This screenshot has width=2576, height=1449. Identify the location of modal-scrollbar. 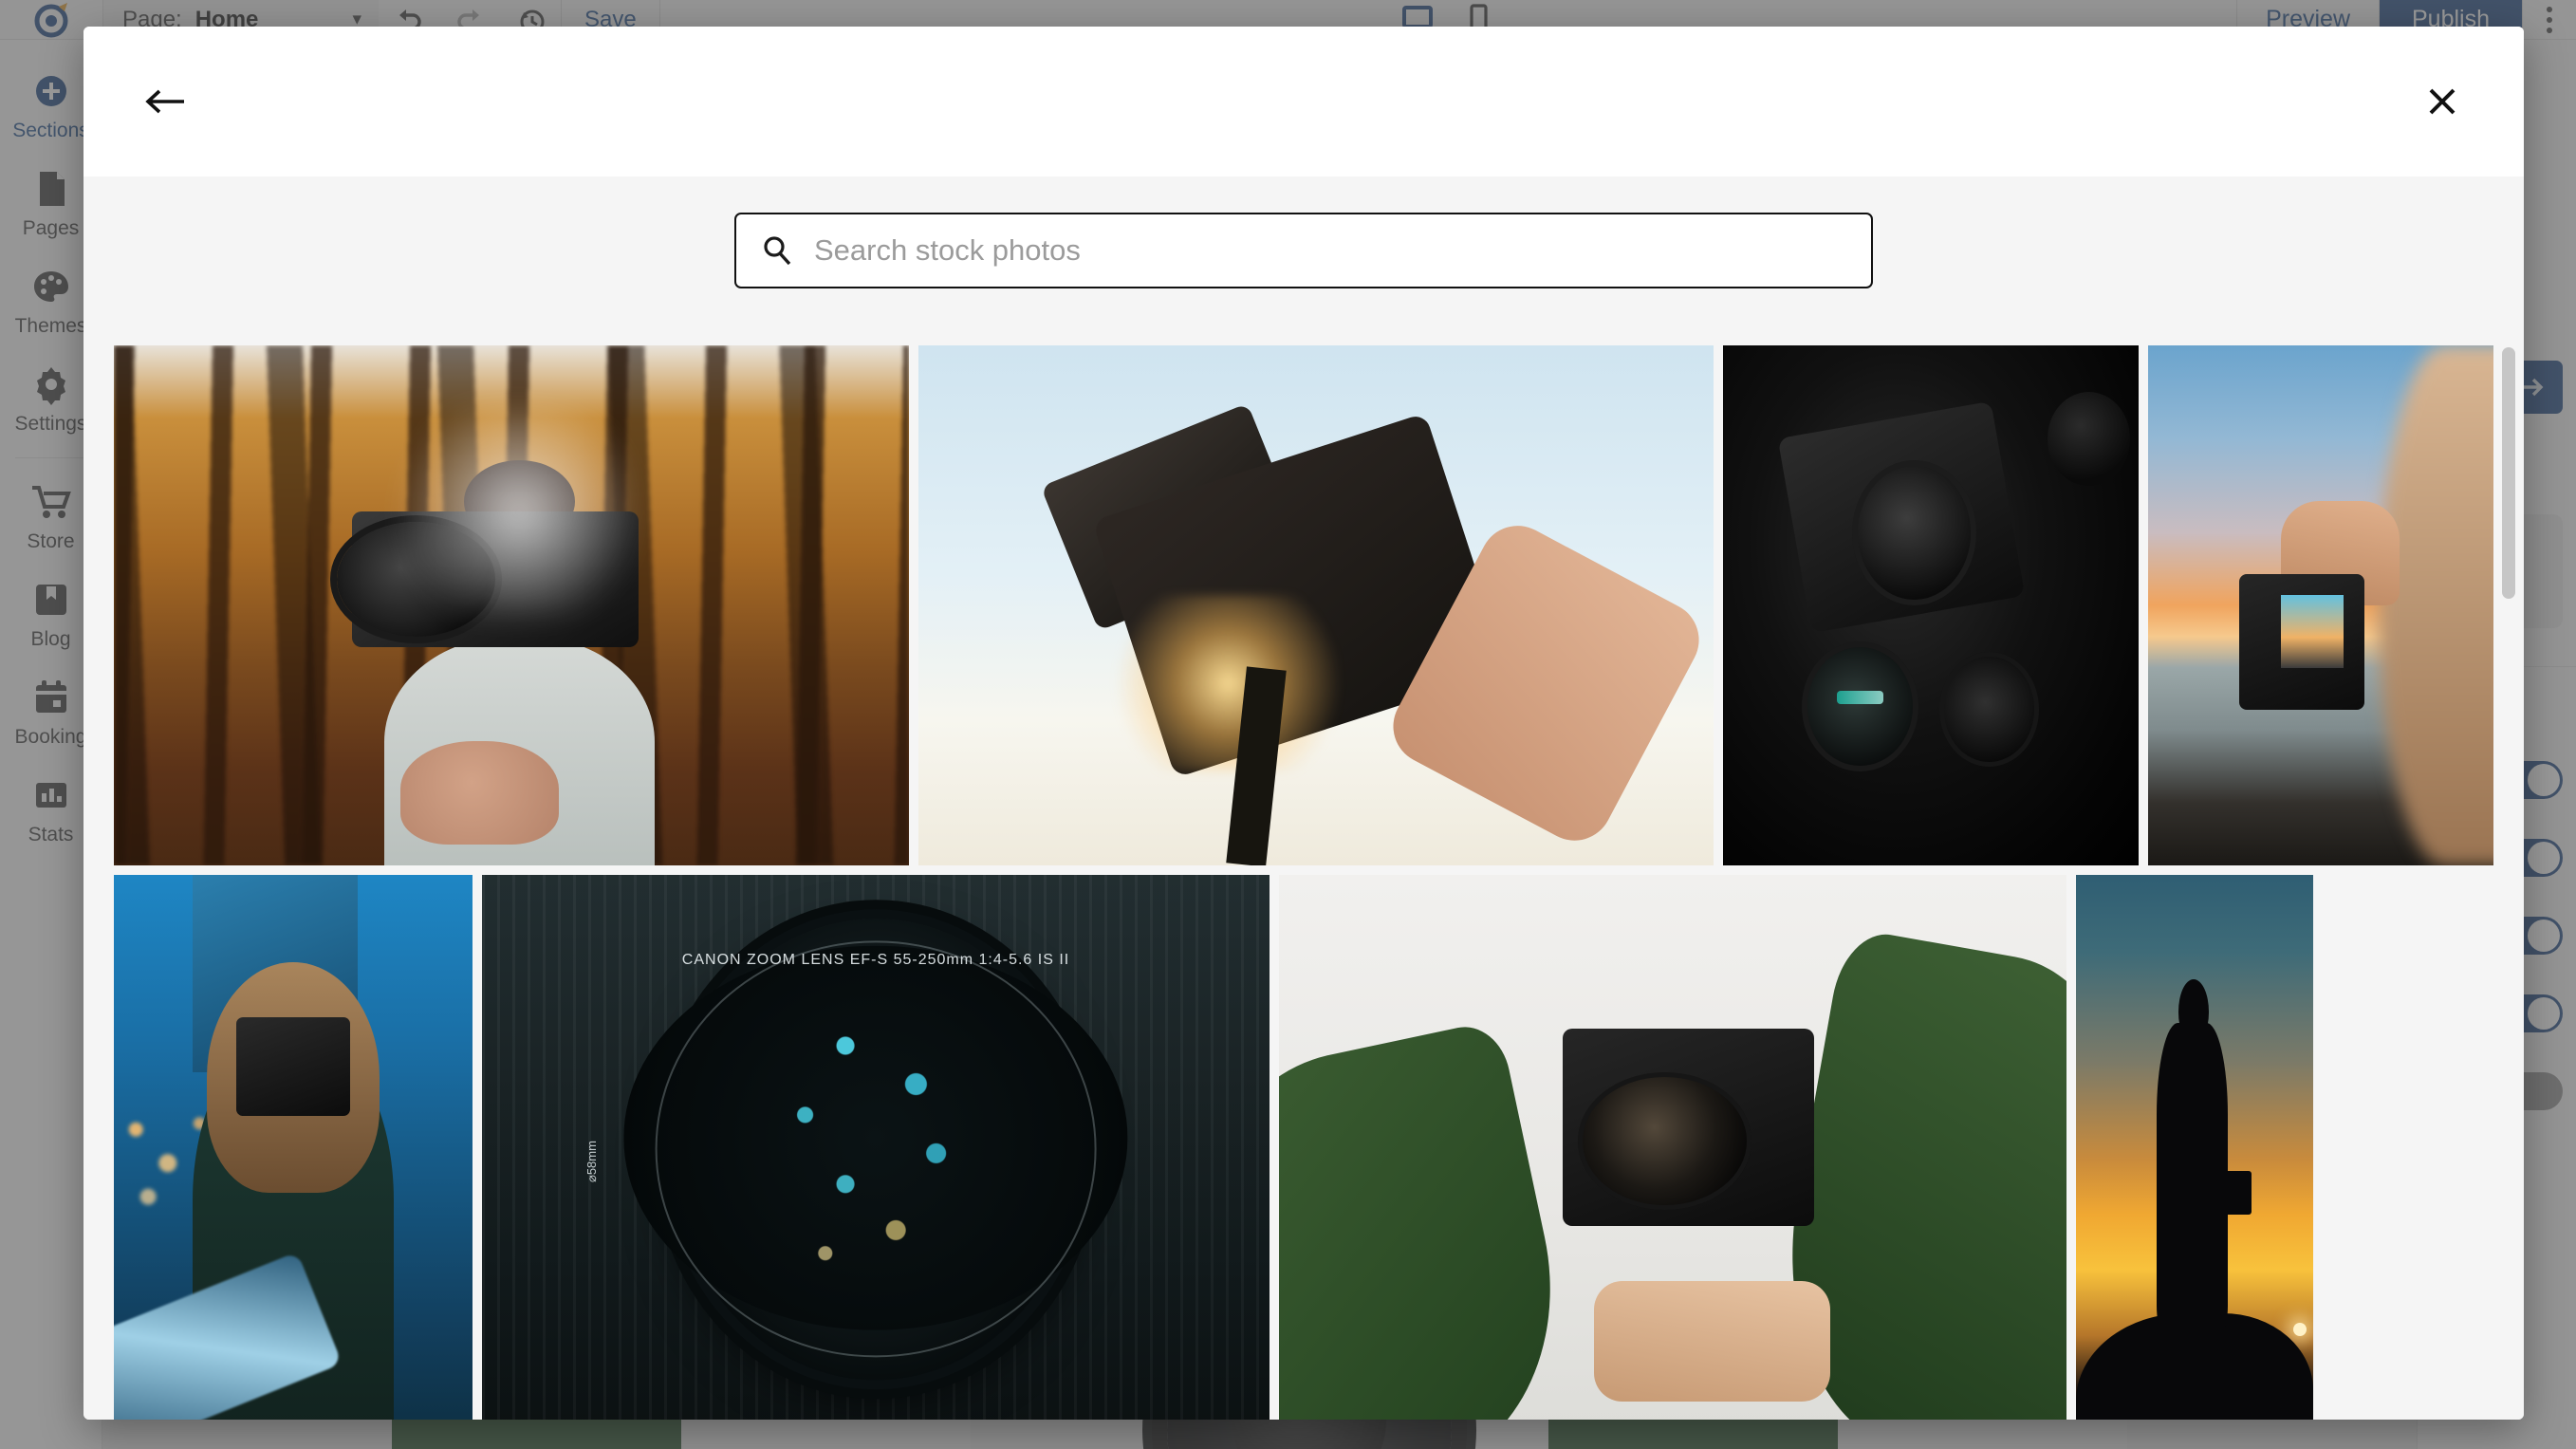
(2508, 879).